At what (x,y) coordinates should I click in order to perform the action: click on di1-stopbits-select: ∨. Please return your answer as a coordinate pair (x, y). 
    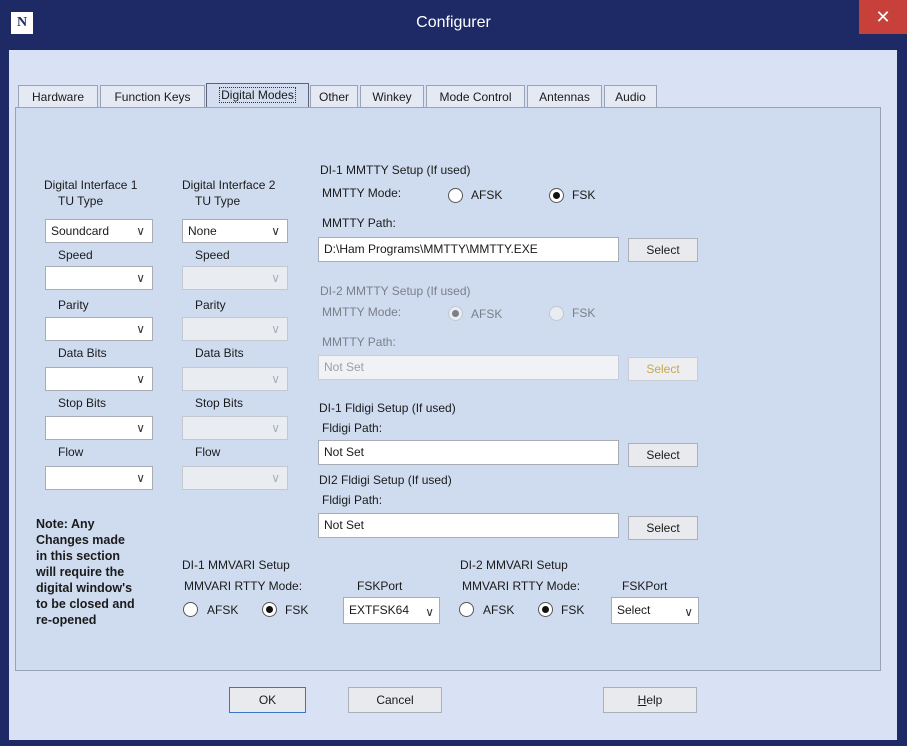
    Looking at the image, I should click on (99, 428).